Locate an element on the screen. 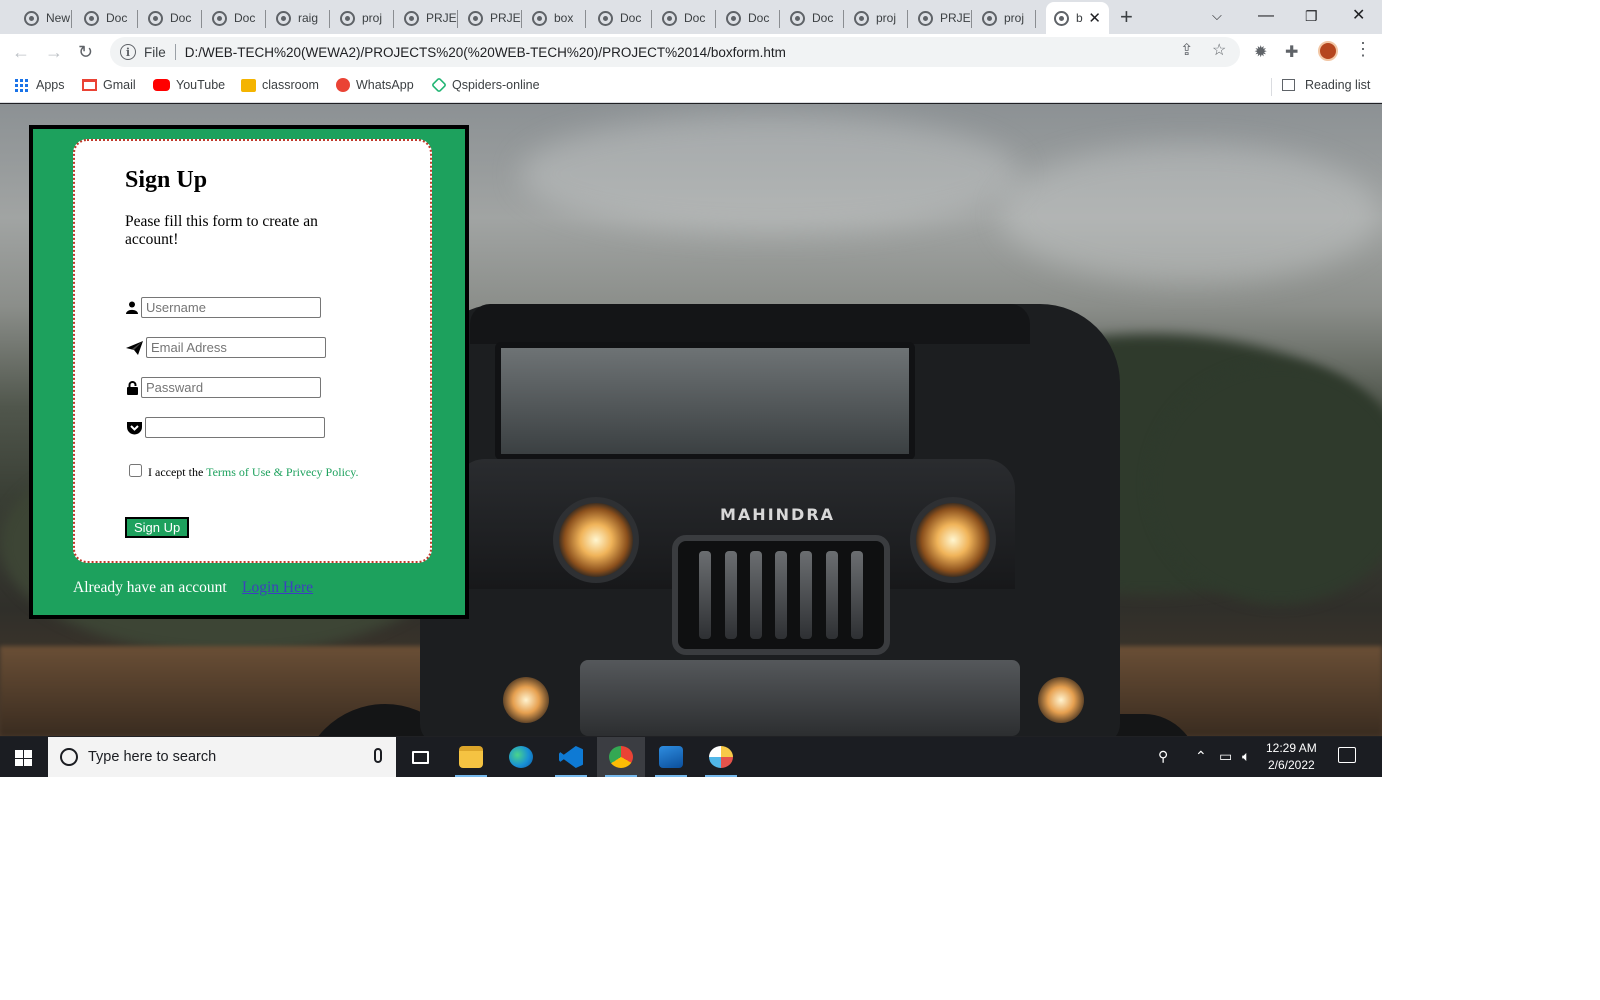 This screenshot has height=1000, width=1600. login-link: Login Here is located at coordinates (277, 588).